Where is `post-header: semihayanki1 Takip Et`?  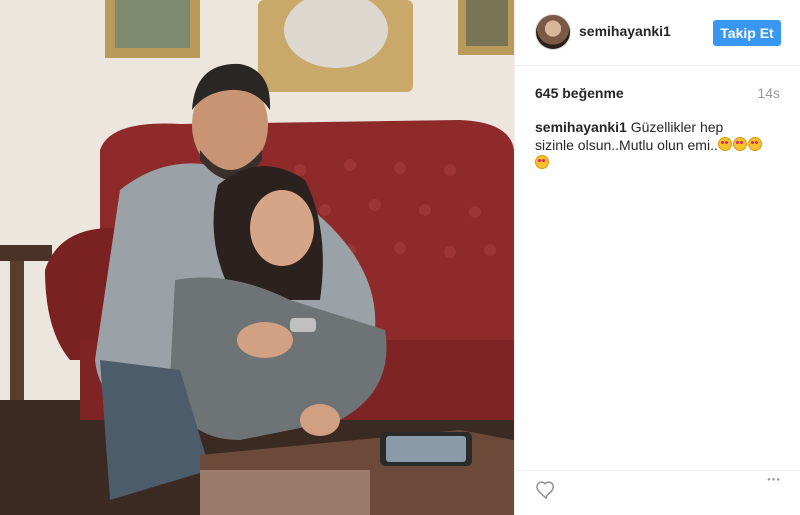
post-header: semihayanki1 Takip Et is located at coordinates (657, 33).